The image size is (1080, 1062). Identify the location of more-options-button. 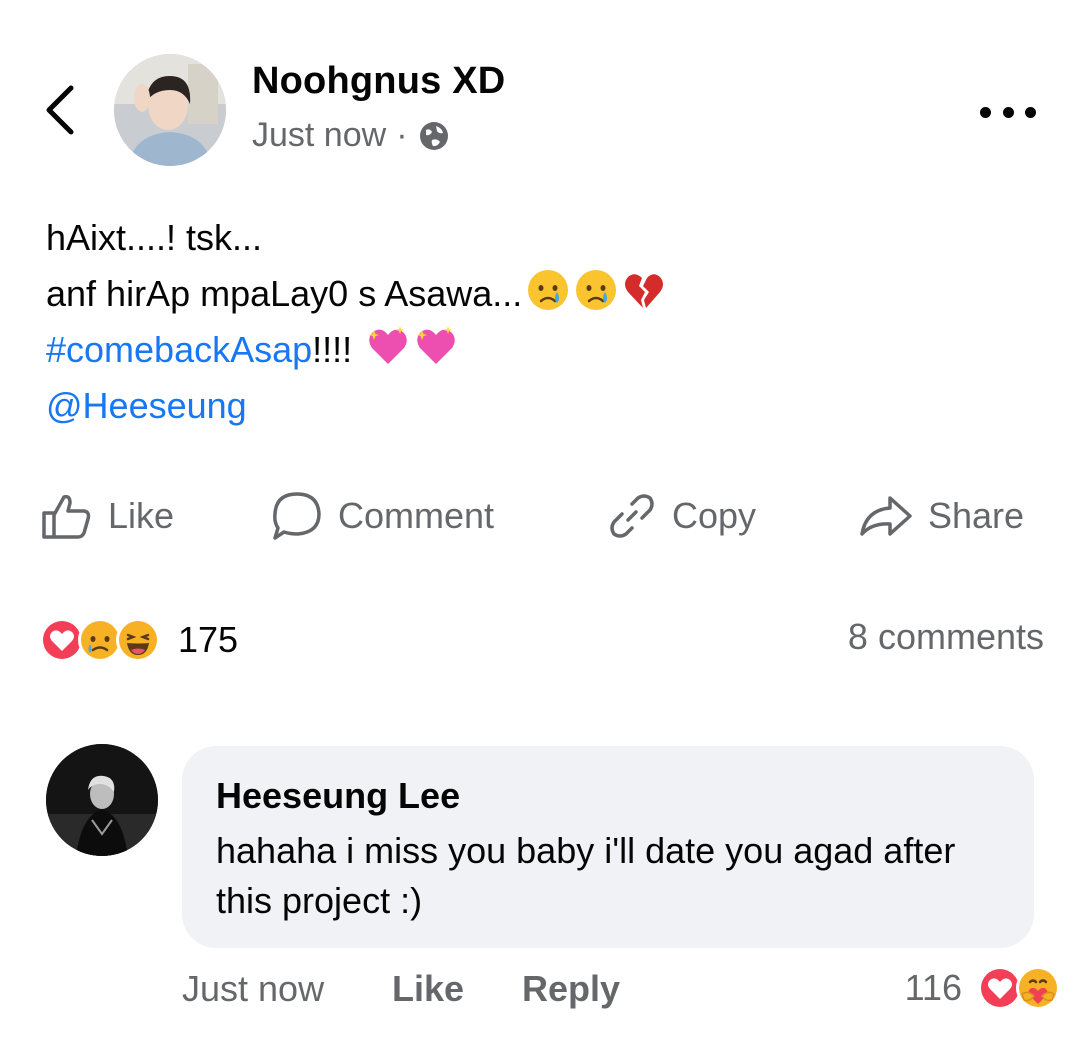
(1008, 112).